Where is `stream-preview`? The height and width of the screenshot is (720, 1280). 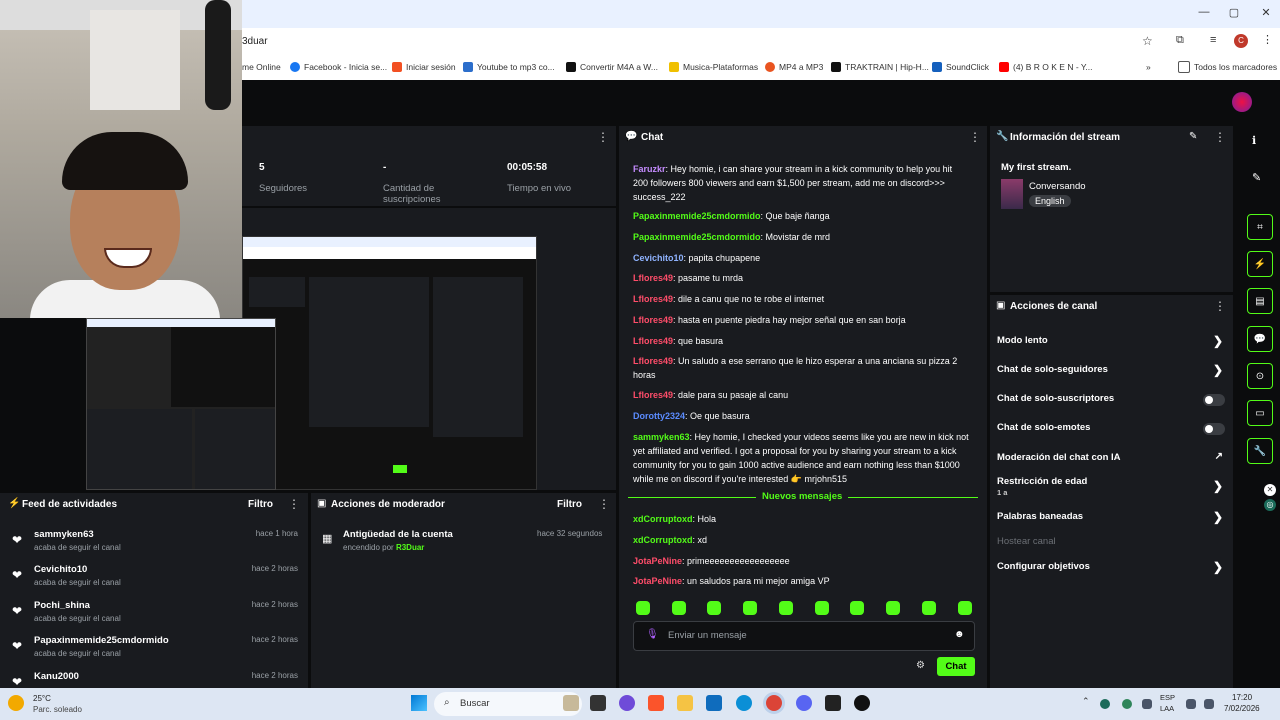
stream-preview is located at coordinates (389, 363).